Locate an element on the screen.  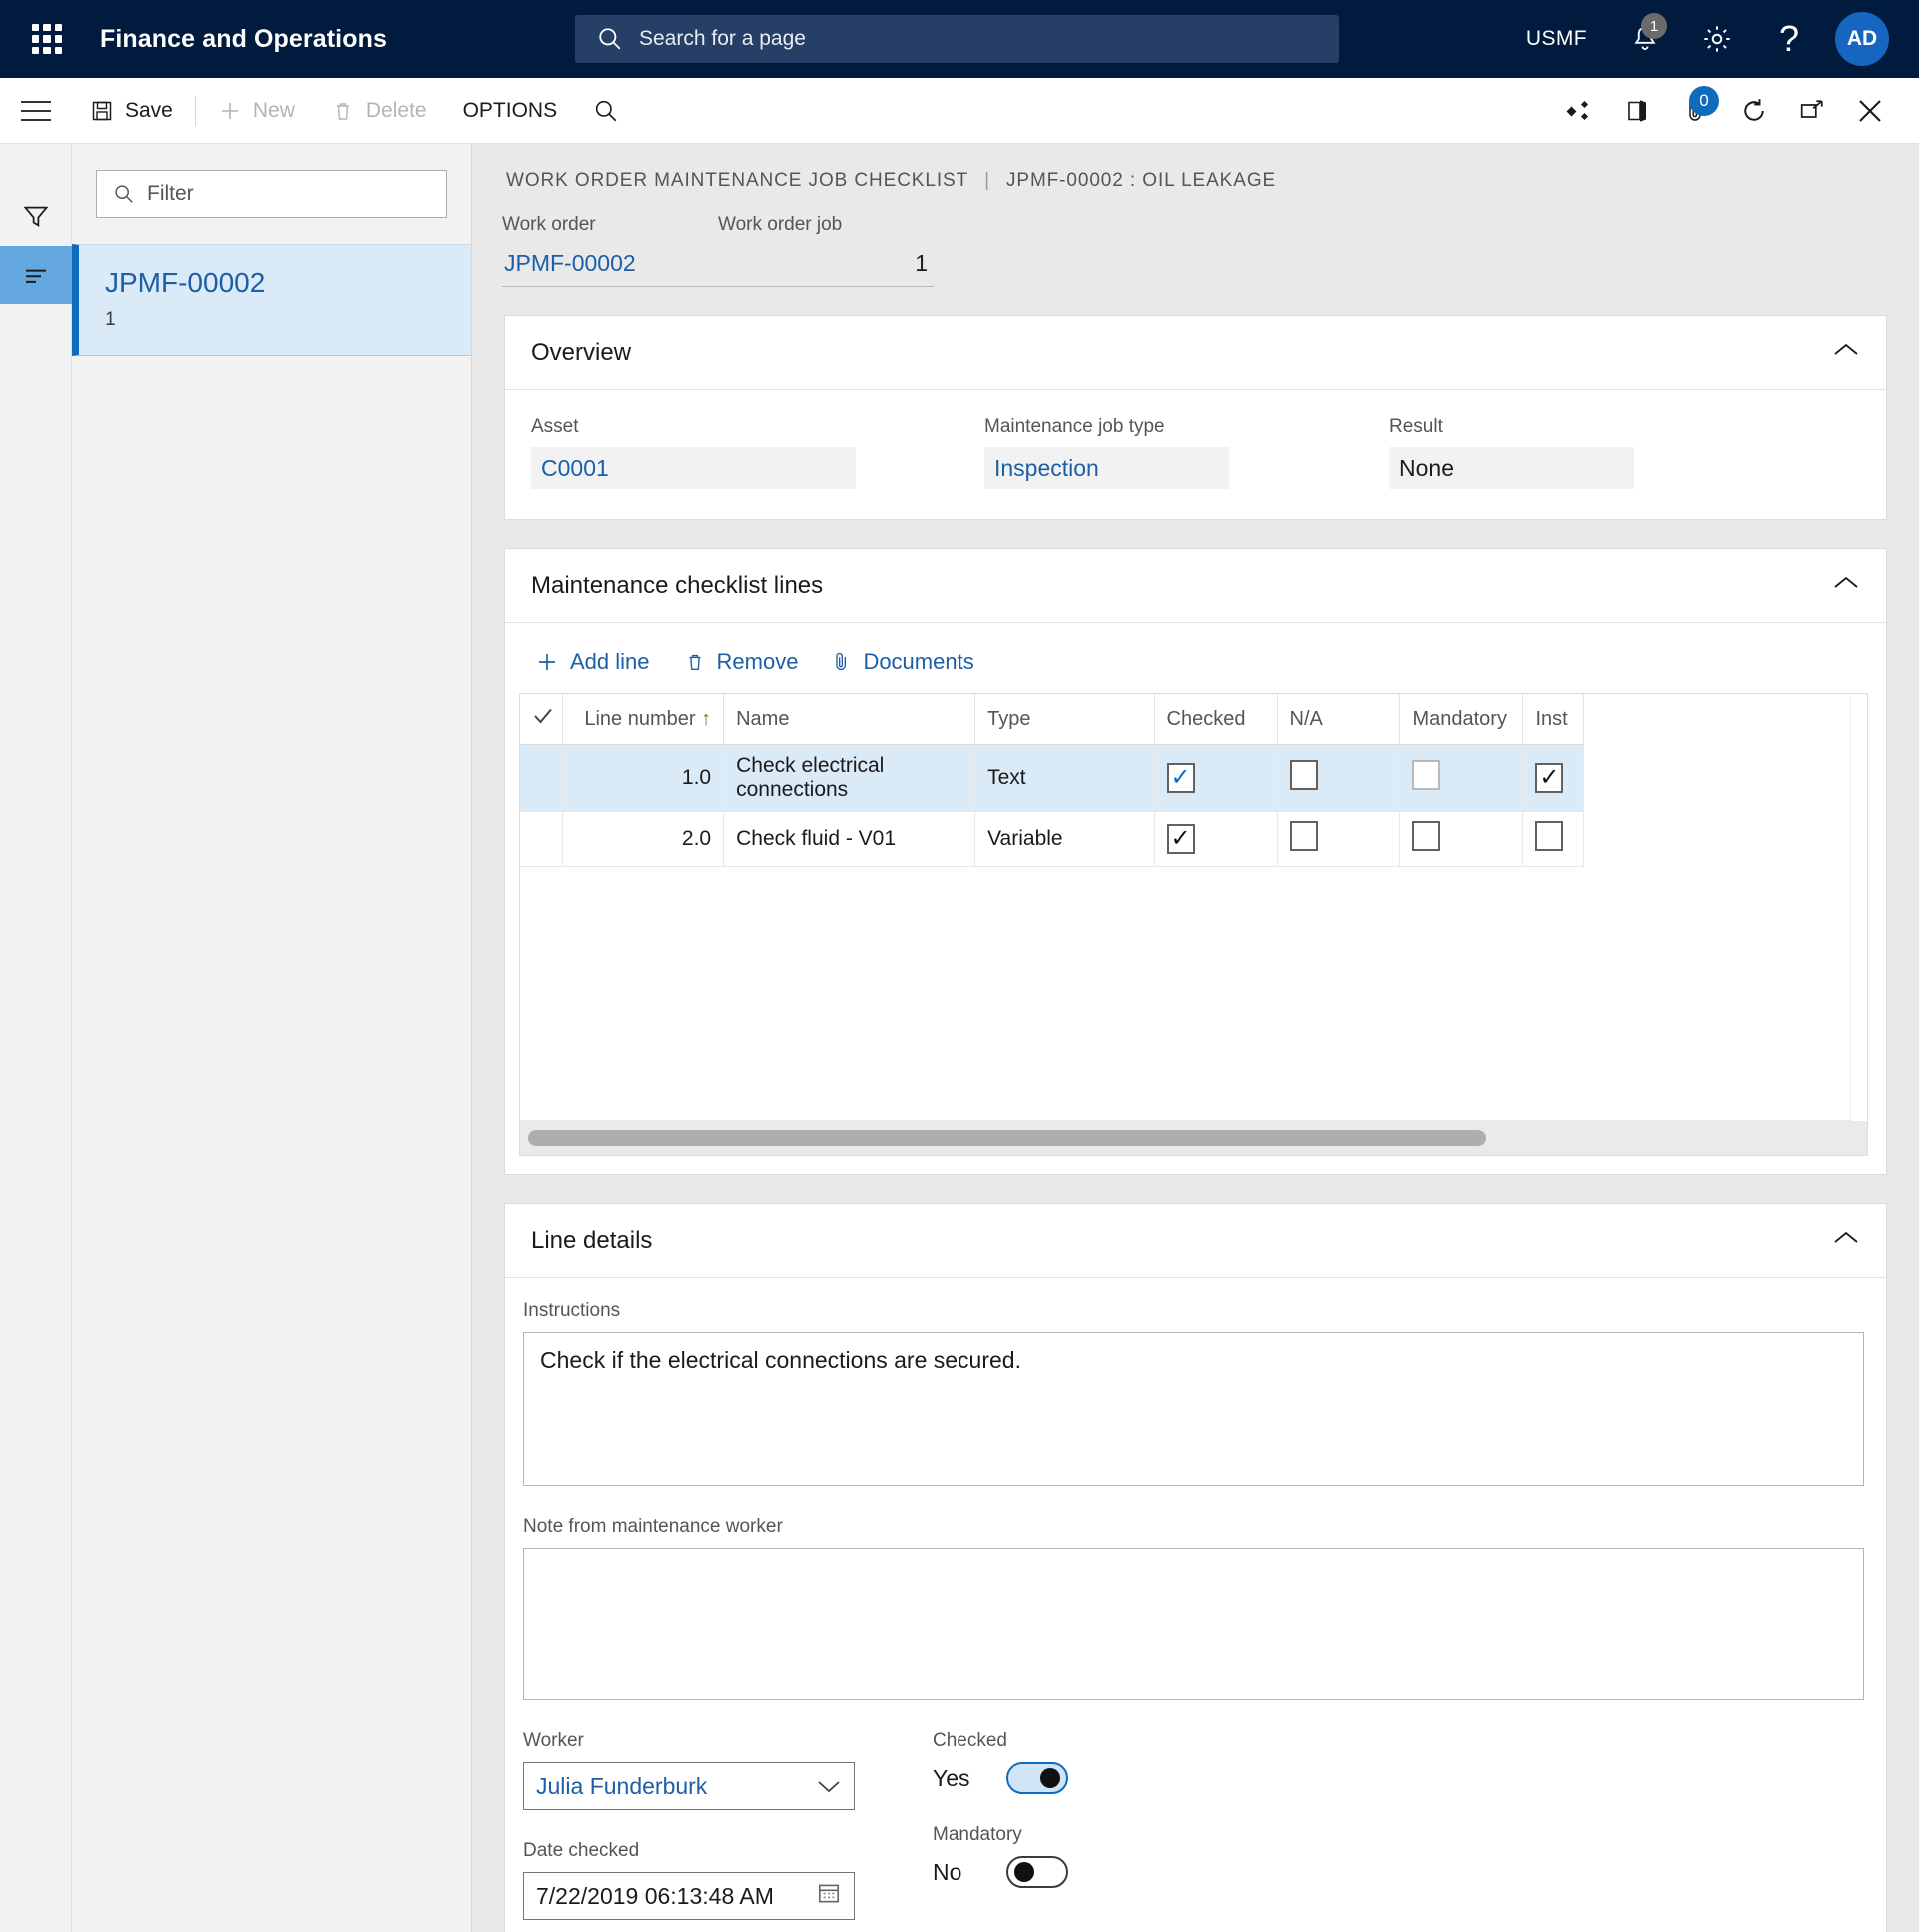
line-details-title: Line details is located at coordinates (592, 1240).